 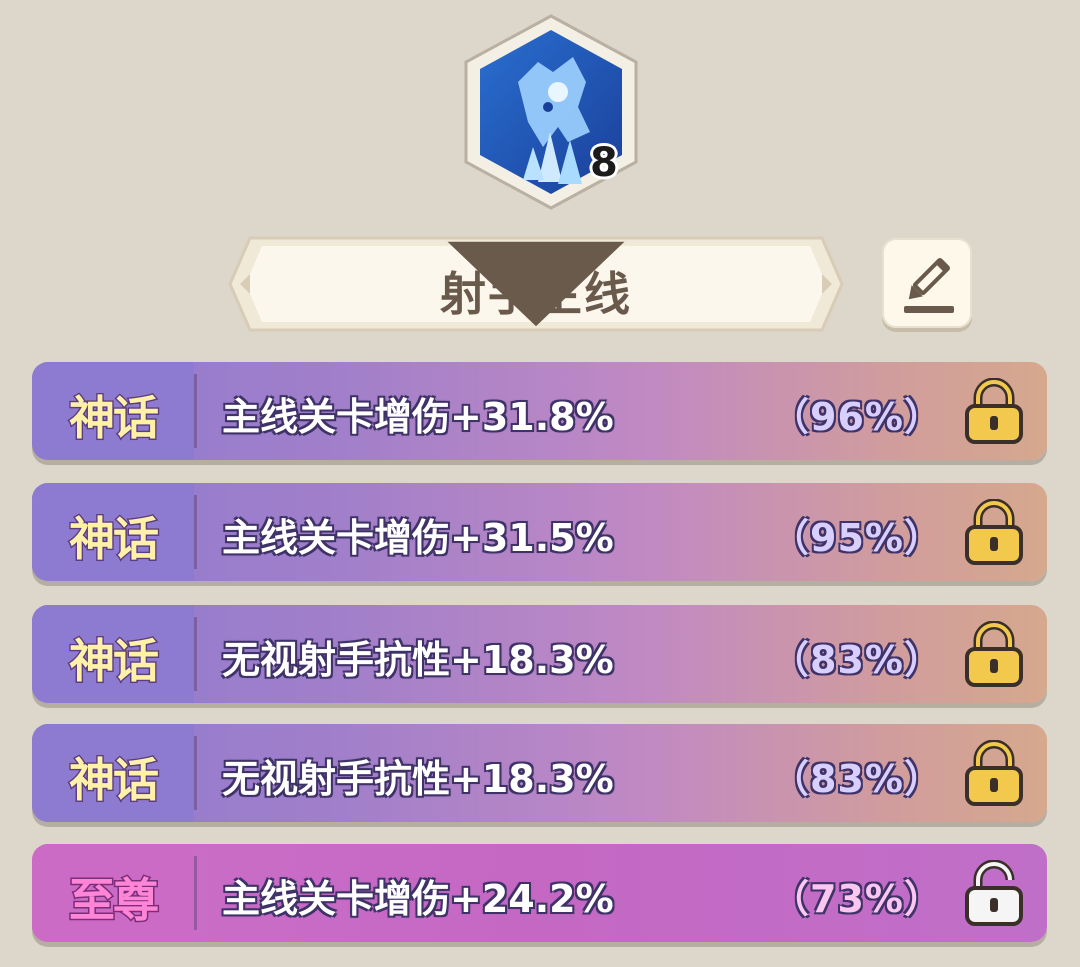 What do you see at coordinates (604, 163) in the screenshot?
I see `hero-level-badge: 8` at bounding box center [604, 163].